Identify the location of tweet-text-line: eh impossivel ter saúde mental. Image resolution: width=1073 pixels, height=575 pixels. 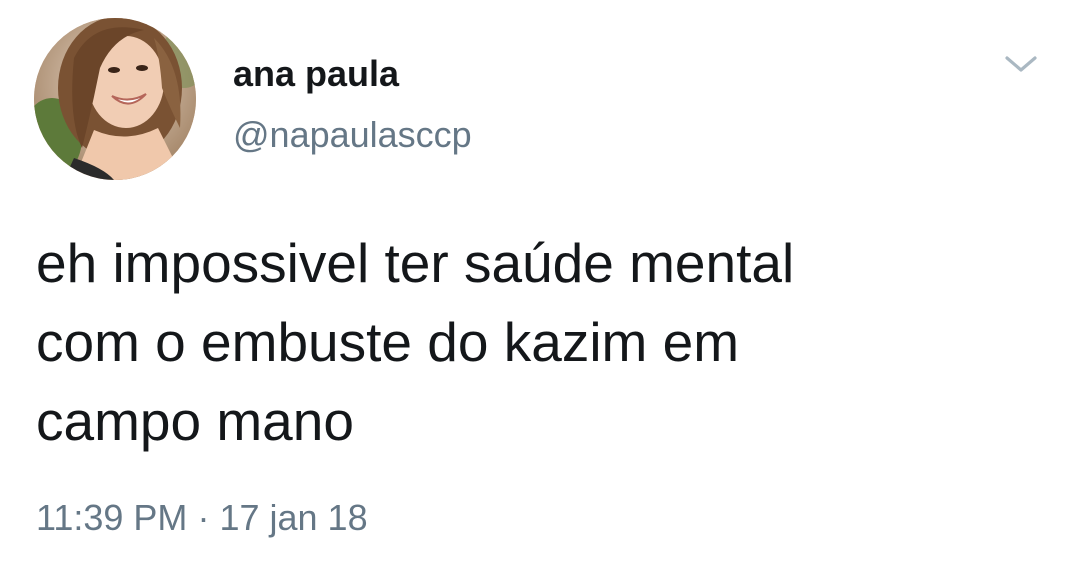
(415, 263).